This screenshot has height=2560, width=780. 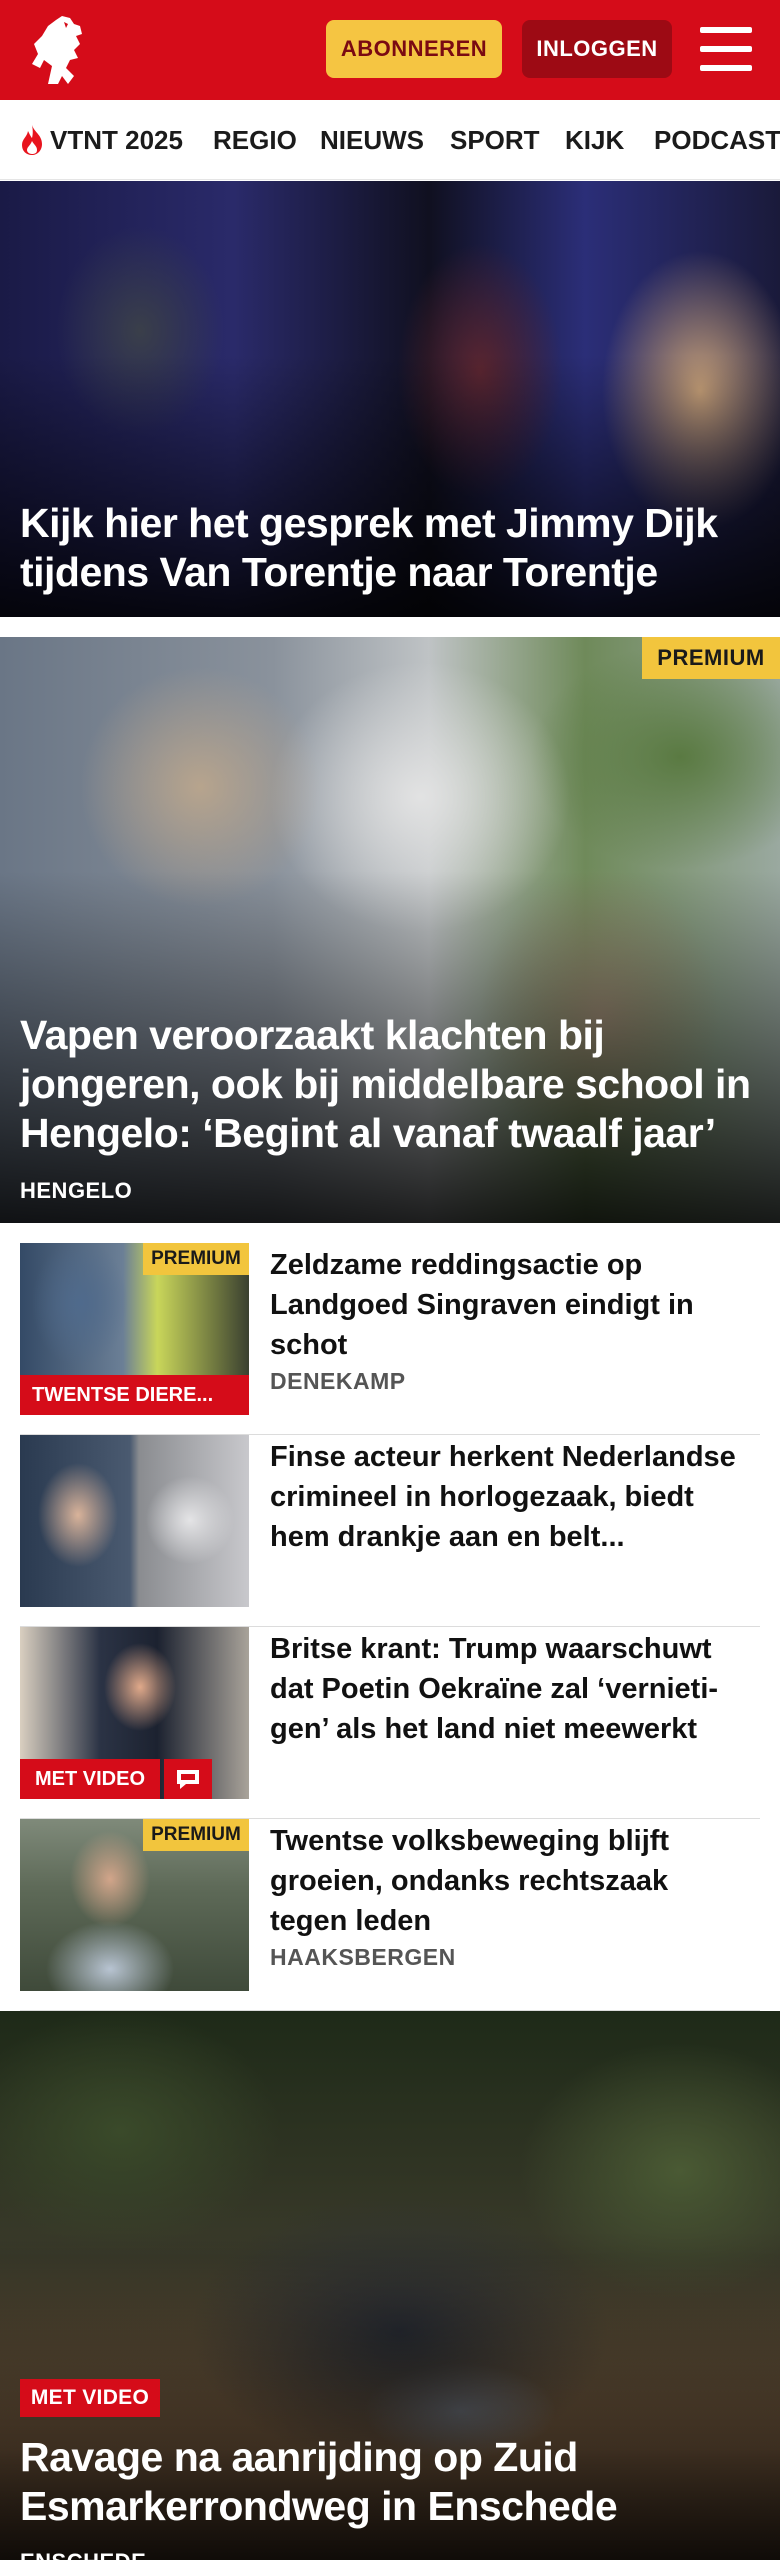 What do you see at coordinates (414, 49) in the screenshot?
I see `subscribe-button: ABONNEREN` at bounding box center [414, 49].